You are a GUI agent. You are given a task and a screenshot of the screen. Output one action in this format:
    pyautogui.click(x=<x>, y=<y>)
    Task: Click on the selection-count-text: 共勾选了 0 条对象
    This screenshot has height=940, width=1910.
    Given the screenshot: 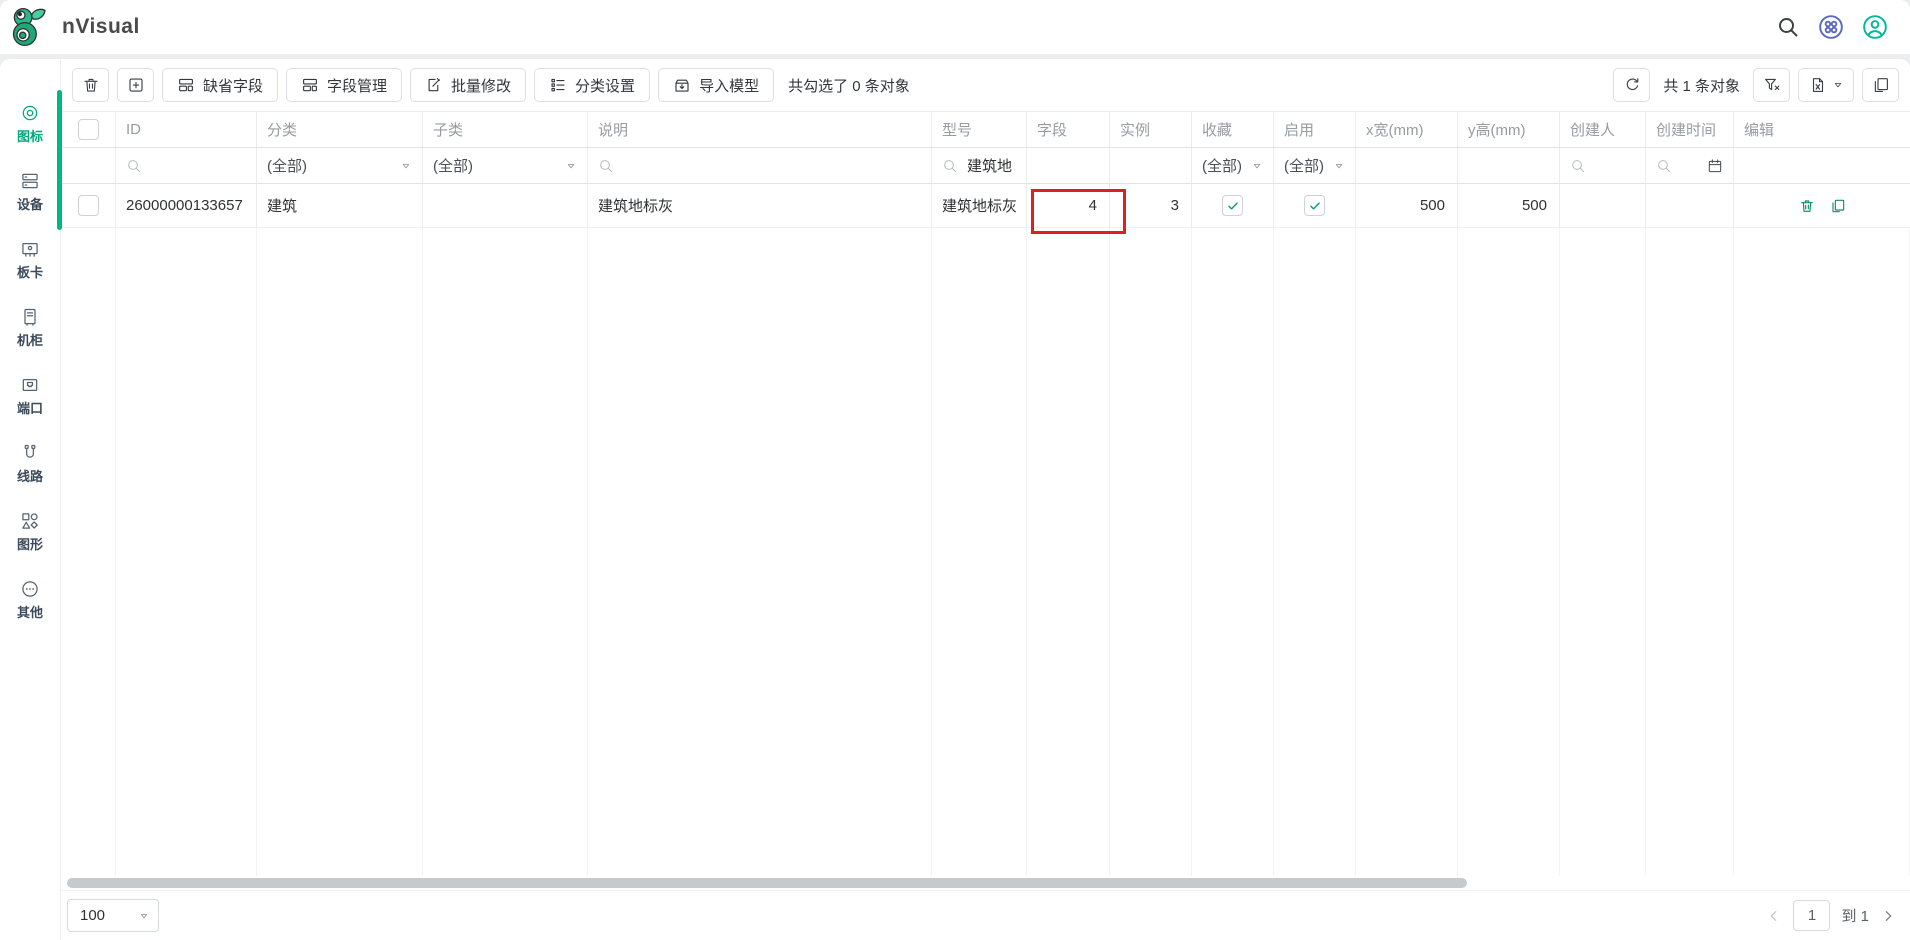 What is the action you would take?
    pyautogui.click(x=849, y=86)
    